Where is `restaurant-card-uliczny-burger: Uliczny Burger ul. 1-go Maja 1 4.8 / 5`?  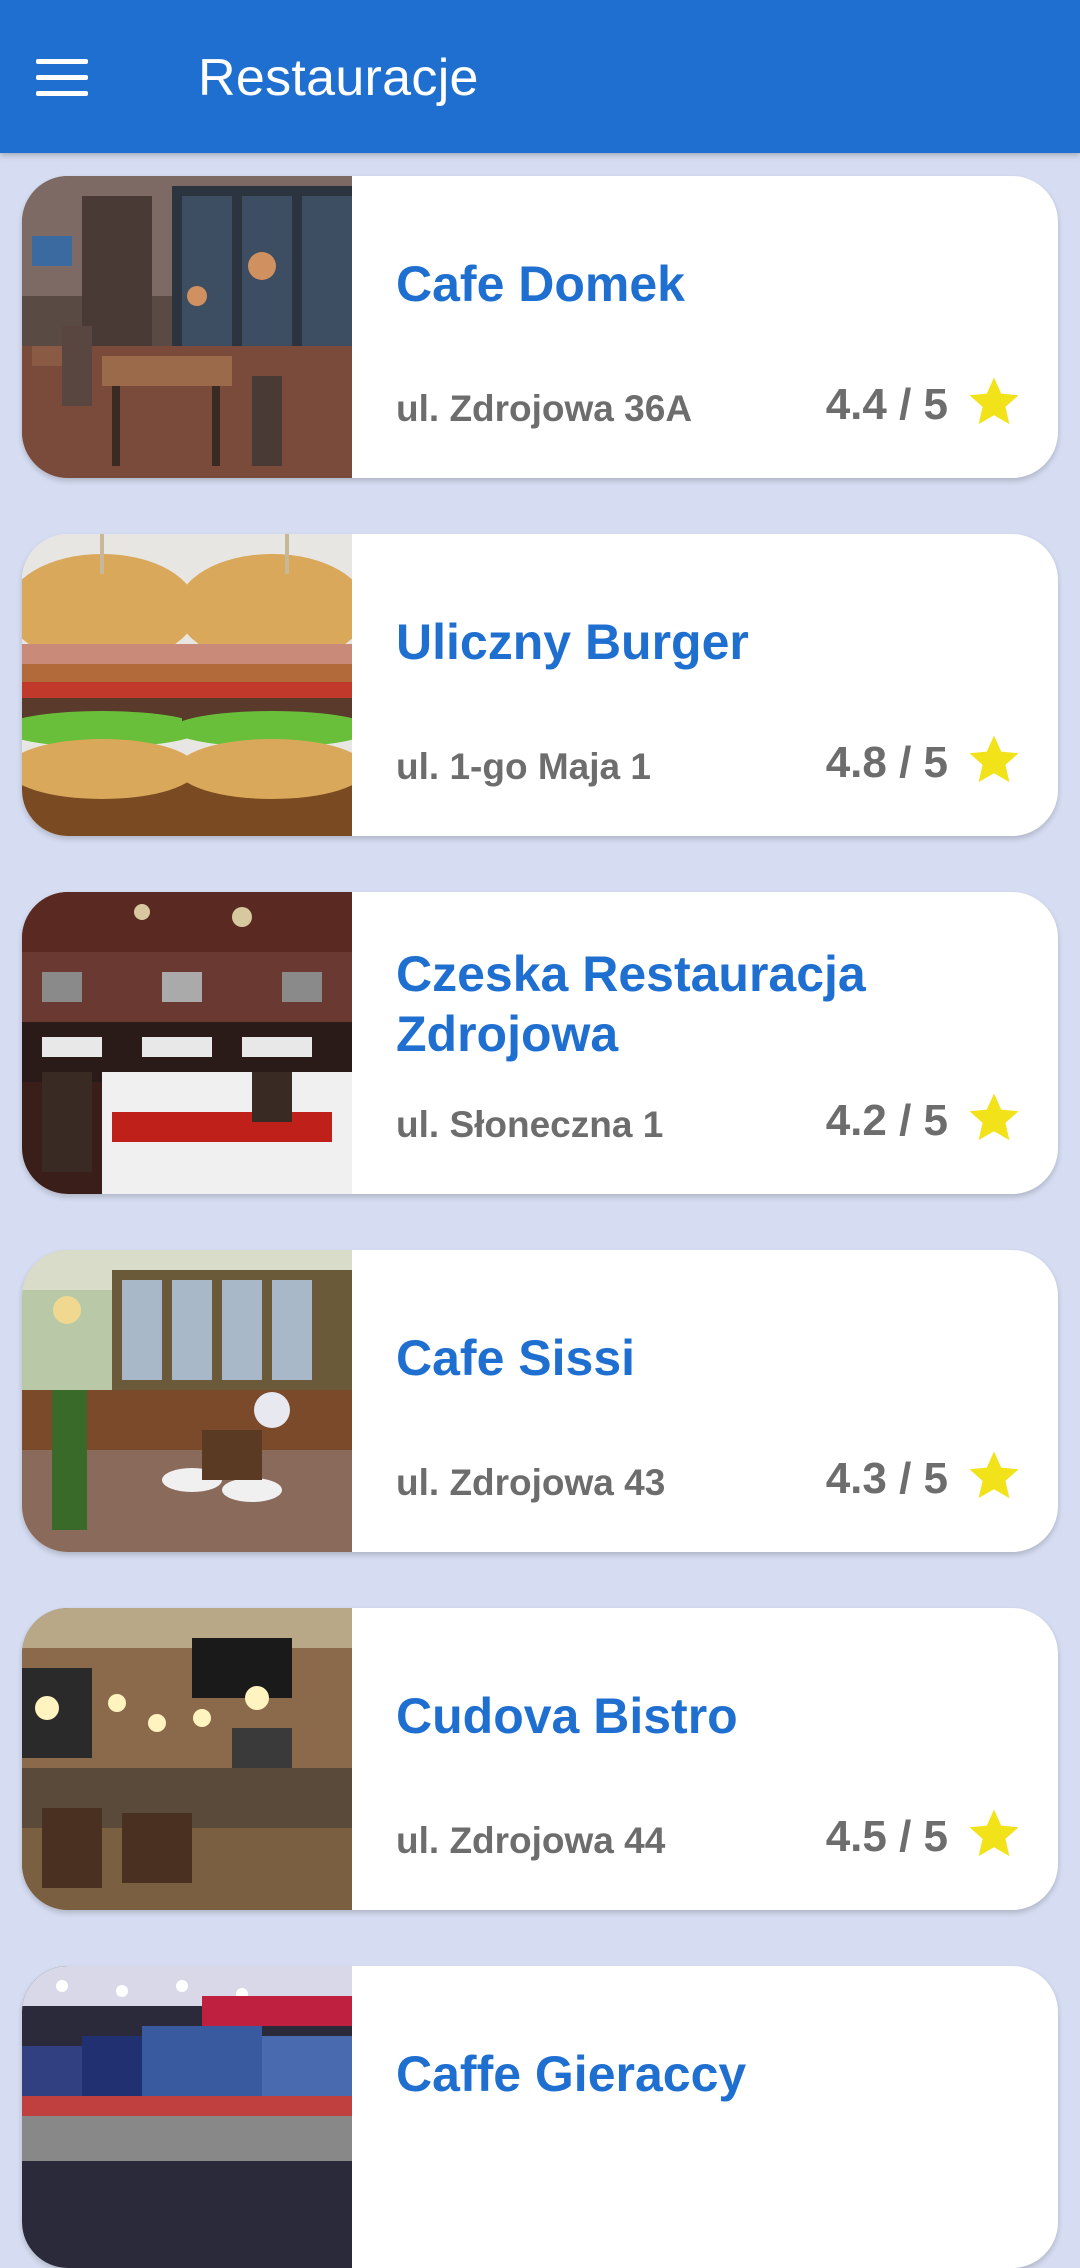
restaurant-card-uliczny-burger: Uliczny Burger ul. 1-go Maja 1 4.8 / 5 is located at coordinates (540, 685).